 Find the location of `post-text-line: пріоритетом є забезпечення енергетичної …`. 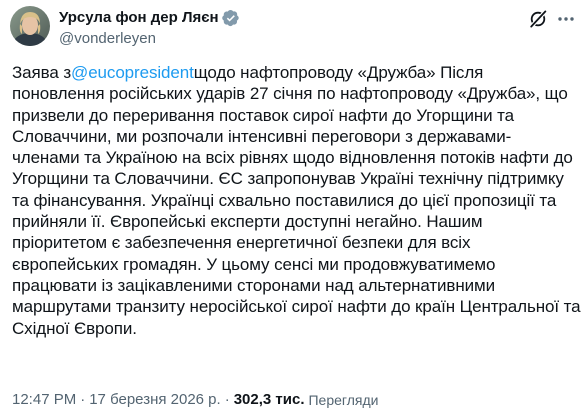

post-text-line: пріоритетом є забезпечення енергетичної … is located at coordinates (241, 243).